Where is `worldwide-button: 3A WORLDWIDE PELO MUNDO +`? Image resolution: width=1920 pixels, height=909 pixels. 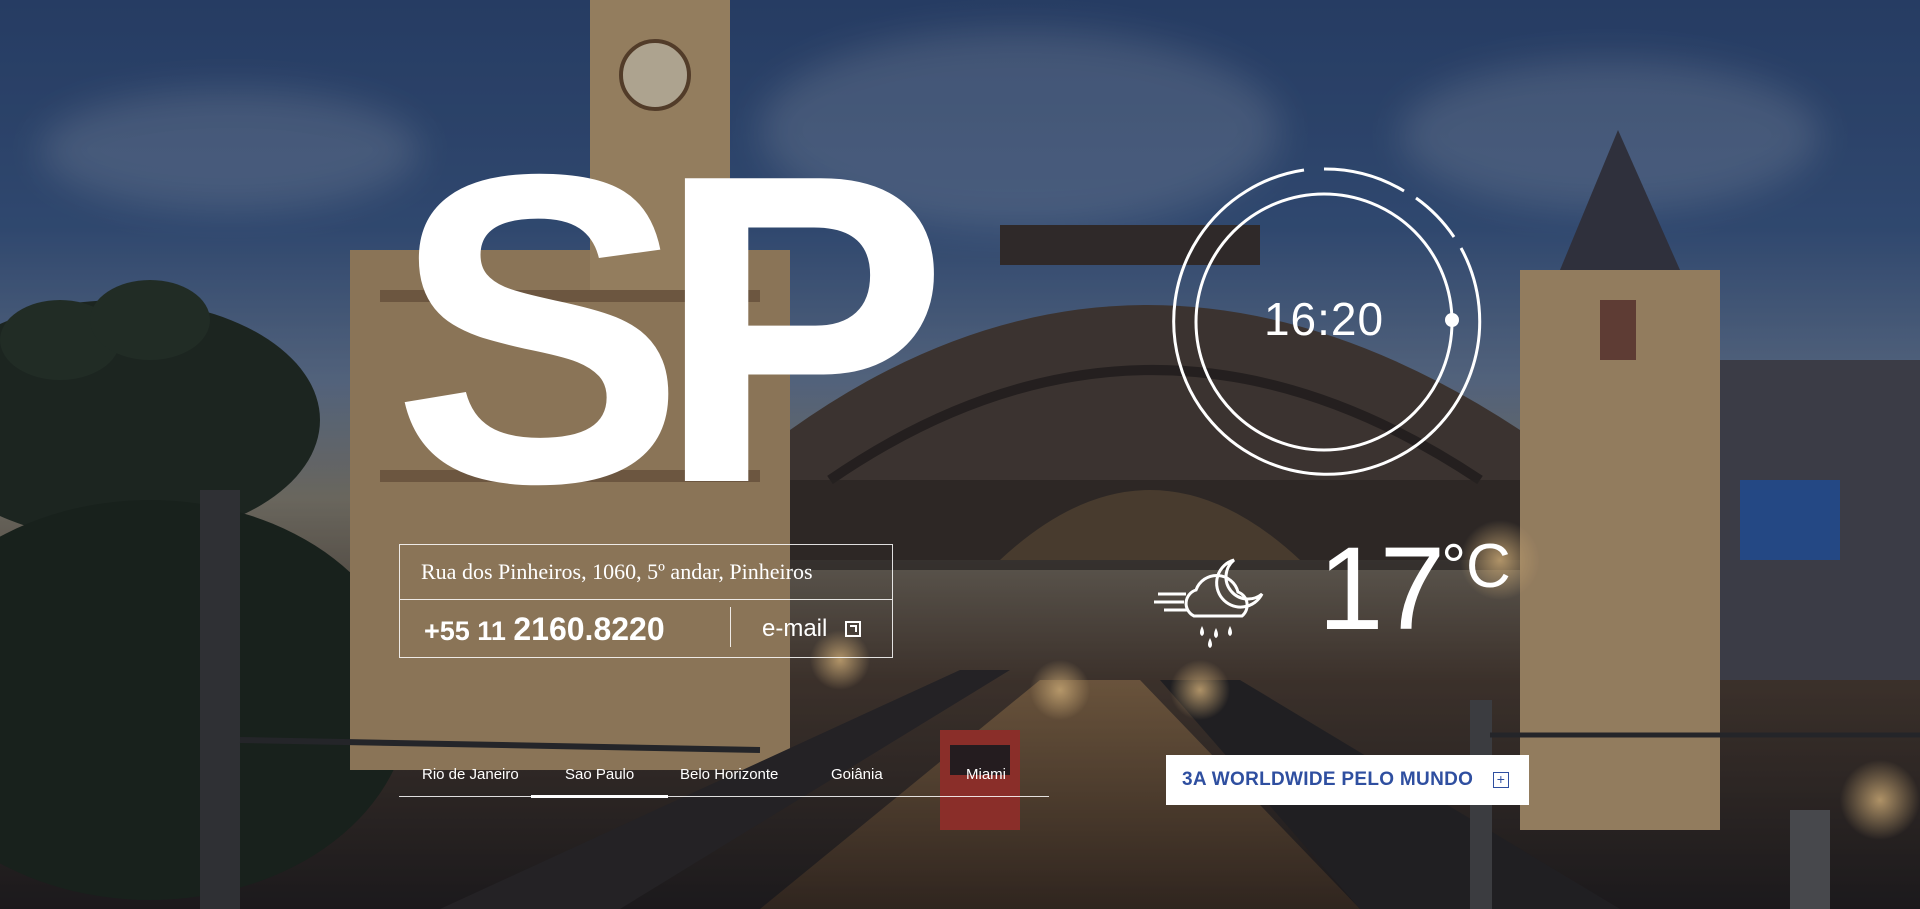 worldwide-button: 3A WORLDWIDE PELO MUNDO + is located at coordinates (1347, 780).